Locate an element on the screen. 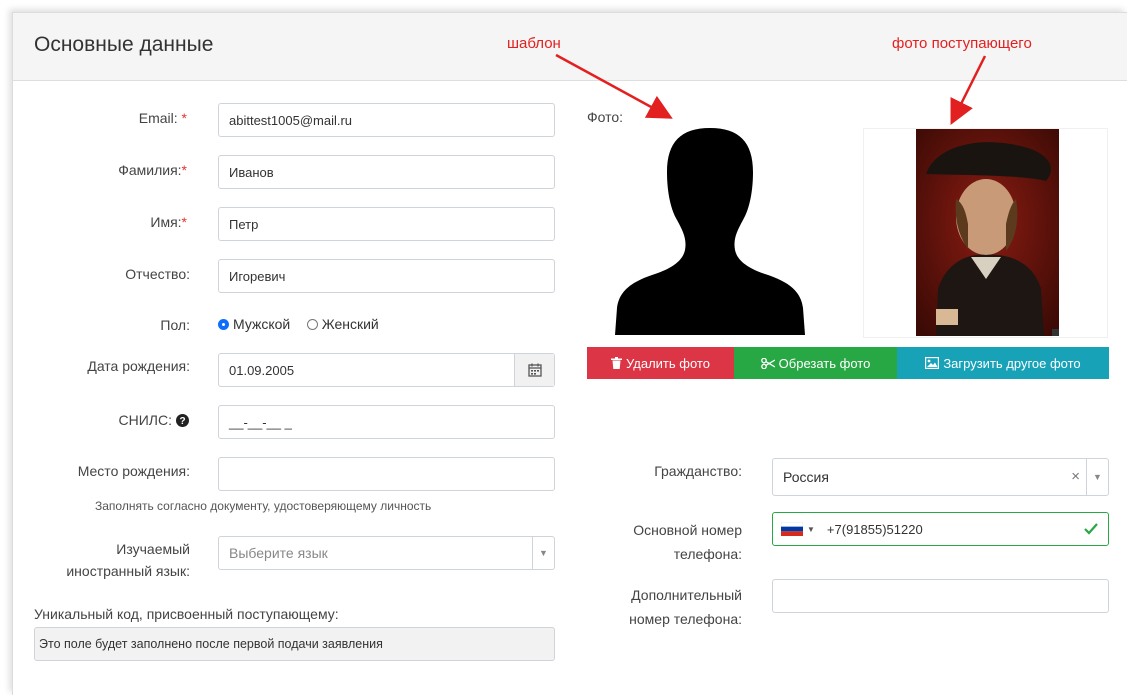  applicant-photo-frame is located at coordinates (985, 233).